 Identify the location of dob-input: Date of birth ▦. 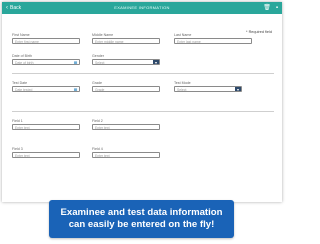
(46, 62).